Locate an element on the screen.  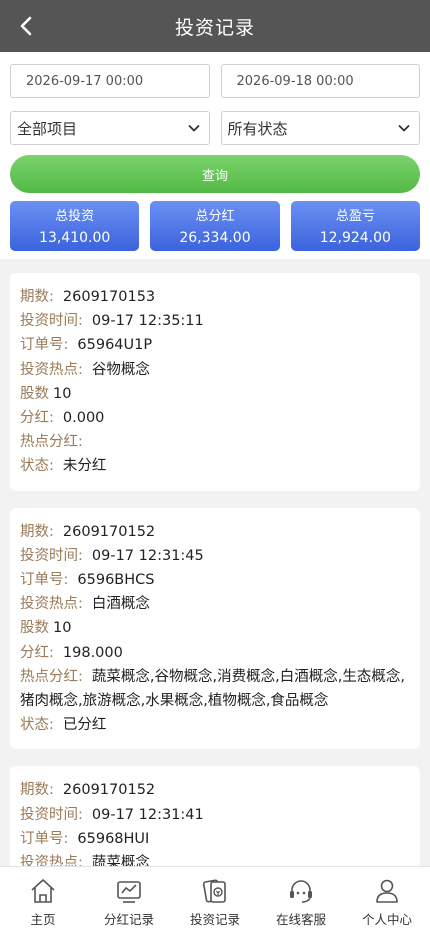
tab-label: 个人中心 is located at coordinates (386, 919).